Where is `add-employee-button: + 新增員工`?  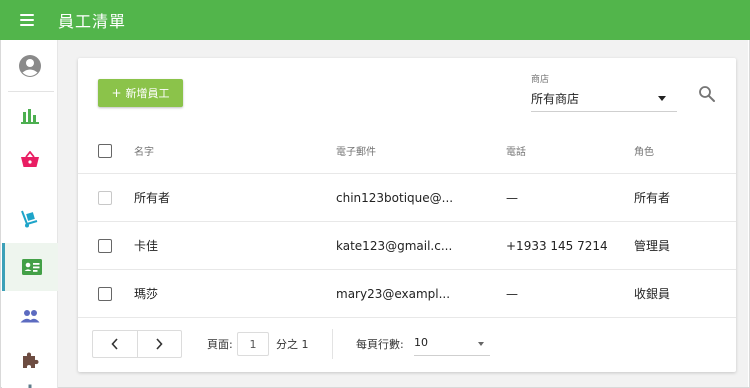 add-employee-button: + 新增員工 is located at coordinates (140, 93).